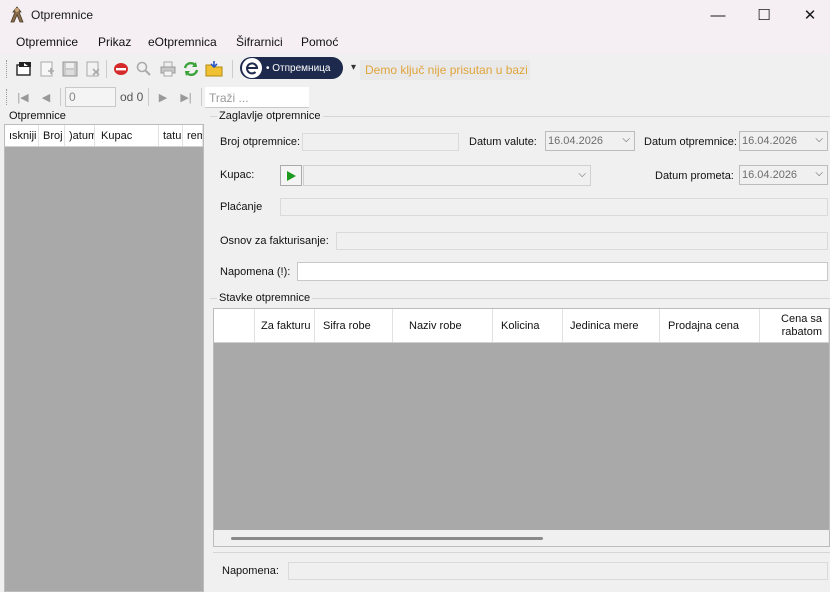  What do you see at coordinates (250, 571) in the screenshot?
I see `footer-napomena-label: Napomena:` at bounding box center [250, 571].